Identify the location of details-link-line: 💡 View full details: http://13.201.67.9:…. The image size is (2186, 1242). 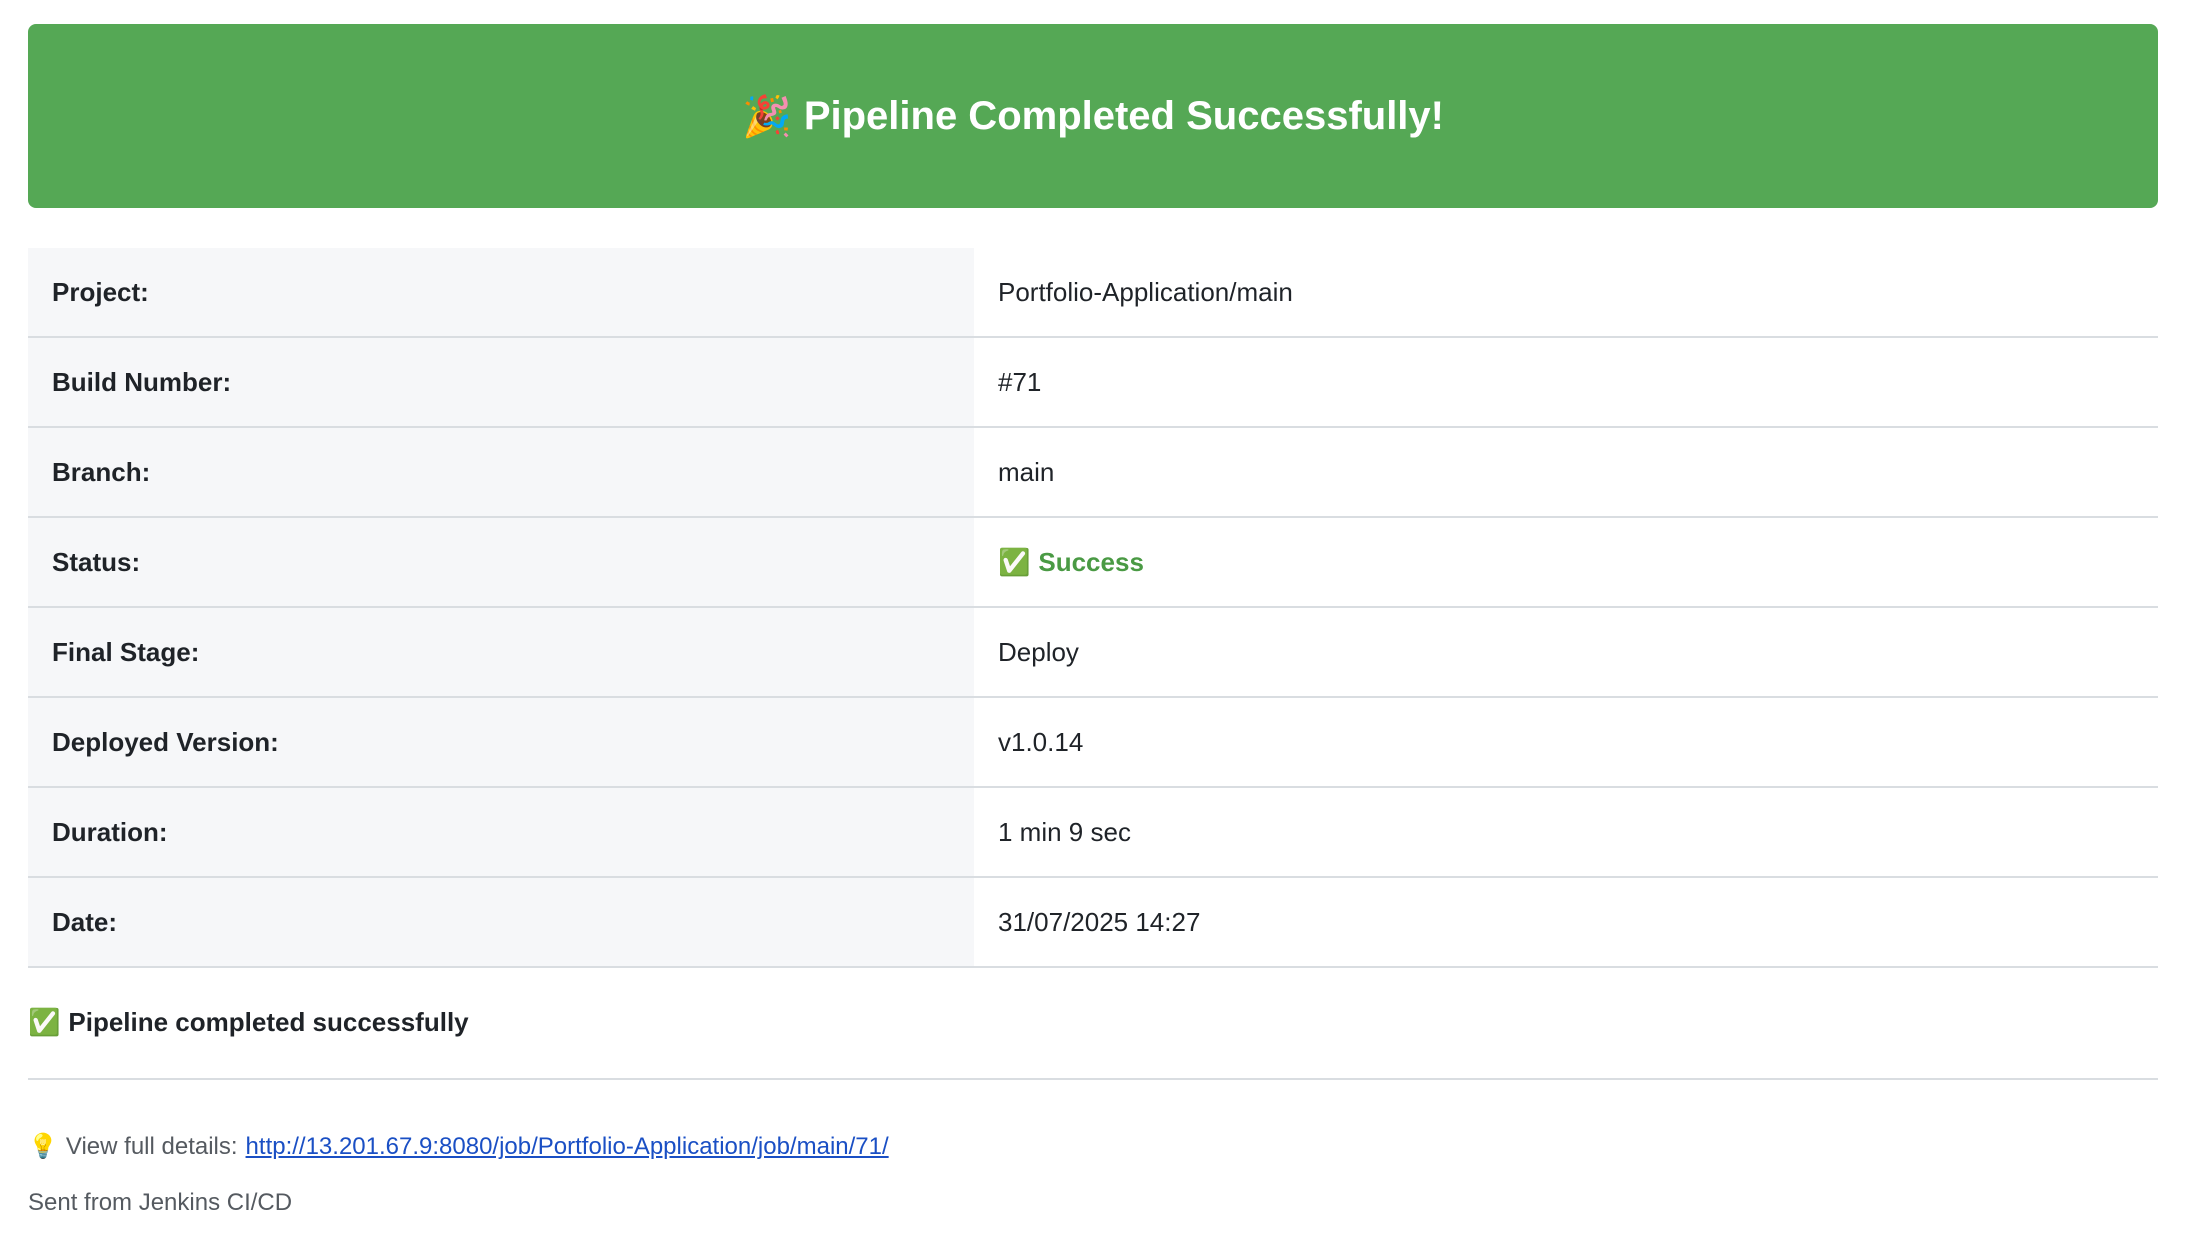
(1093, 1146).